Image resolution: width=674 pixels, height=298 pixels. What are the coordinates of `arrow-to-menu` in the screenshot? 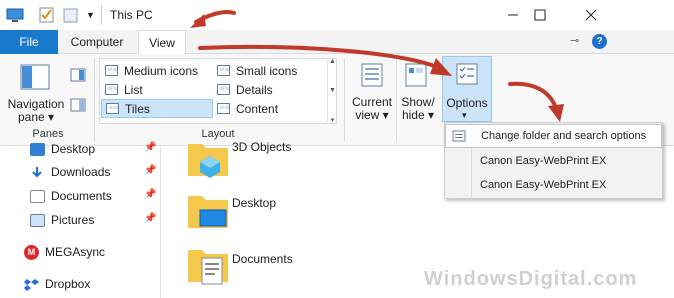 It's located at (533, 95).